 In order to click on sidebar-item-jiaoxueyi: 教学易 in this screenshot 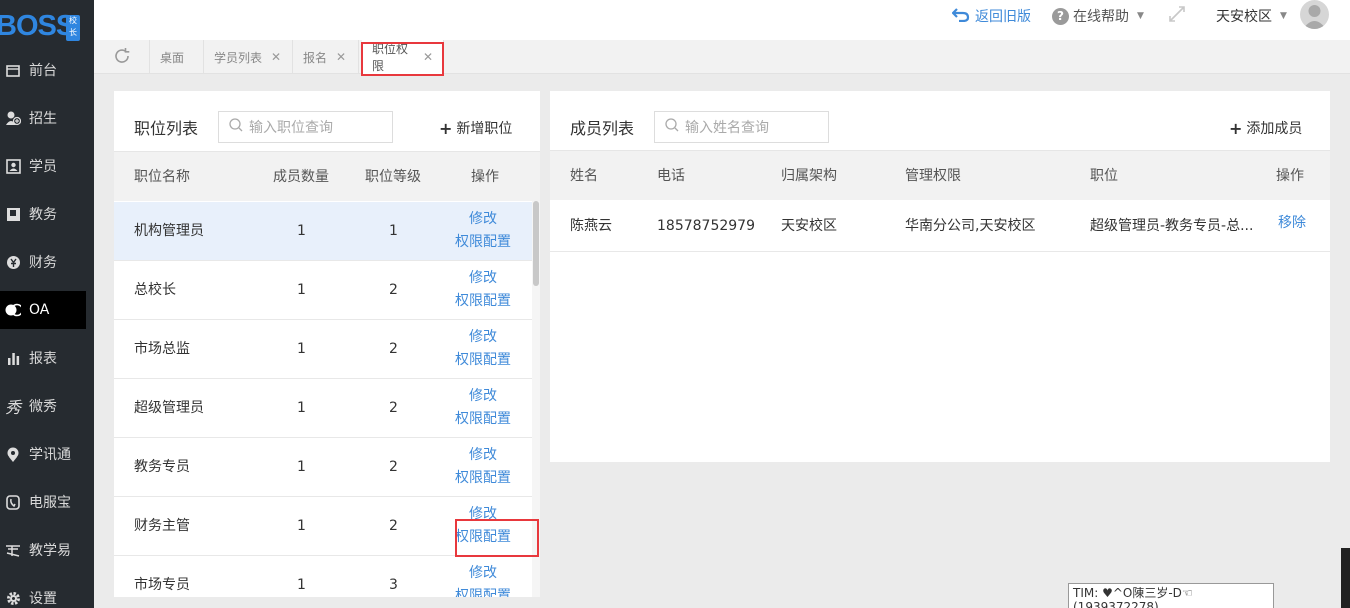, I will do `click(43, 550)`.